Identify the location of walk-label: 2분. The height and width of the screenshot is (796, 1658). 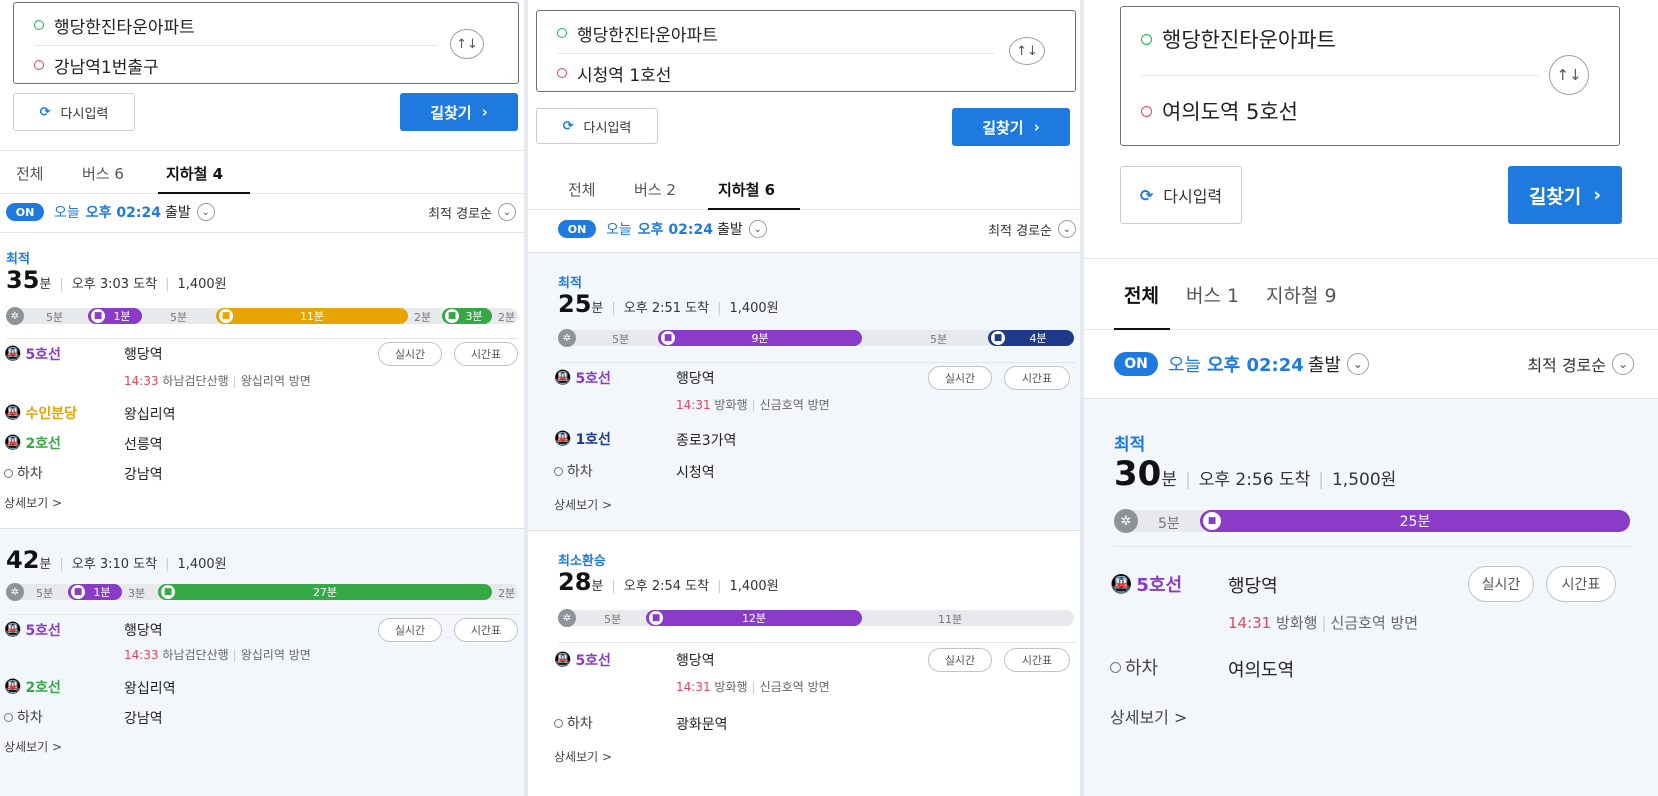
(507, 593).